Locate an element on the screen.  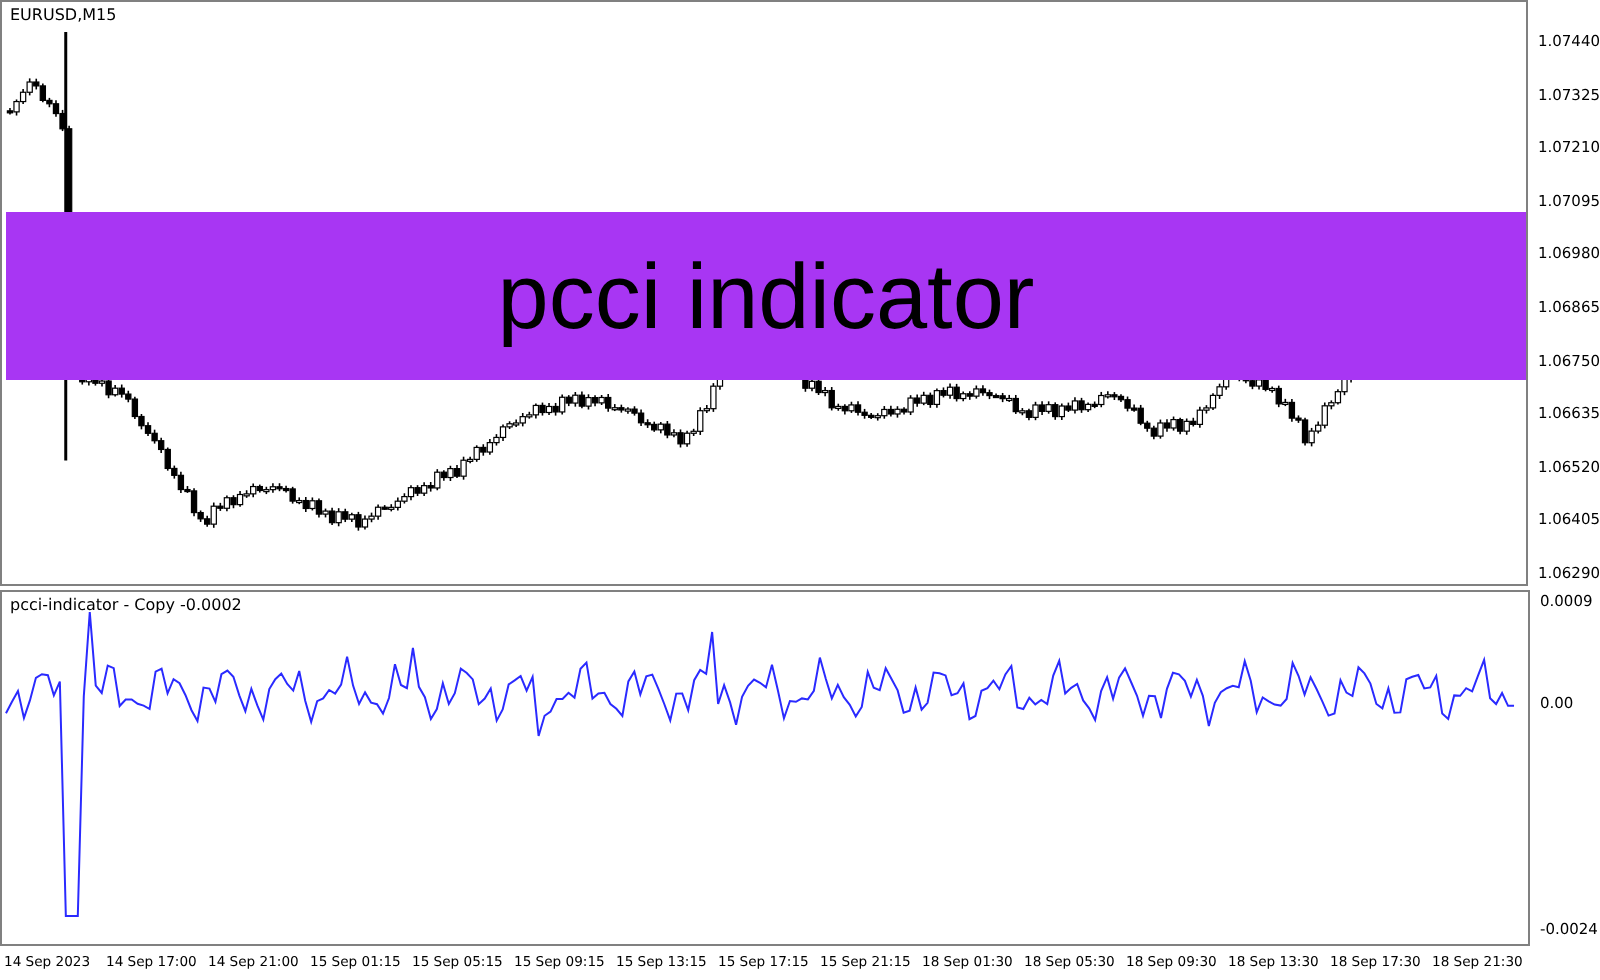
indicator-label: pcci-indicator - Copy -0.0002 is located at coordinates (126, 605).